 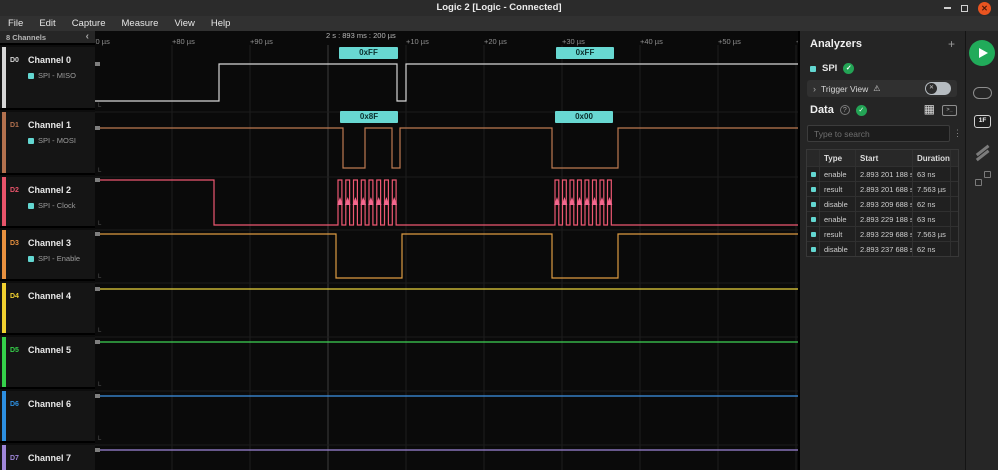 I want to click on toggle-off-icon: ✕, so click(x=931, y=88).